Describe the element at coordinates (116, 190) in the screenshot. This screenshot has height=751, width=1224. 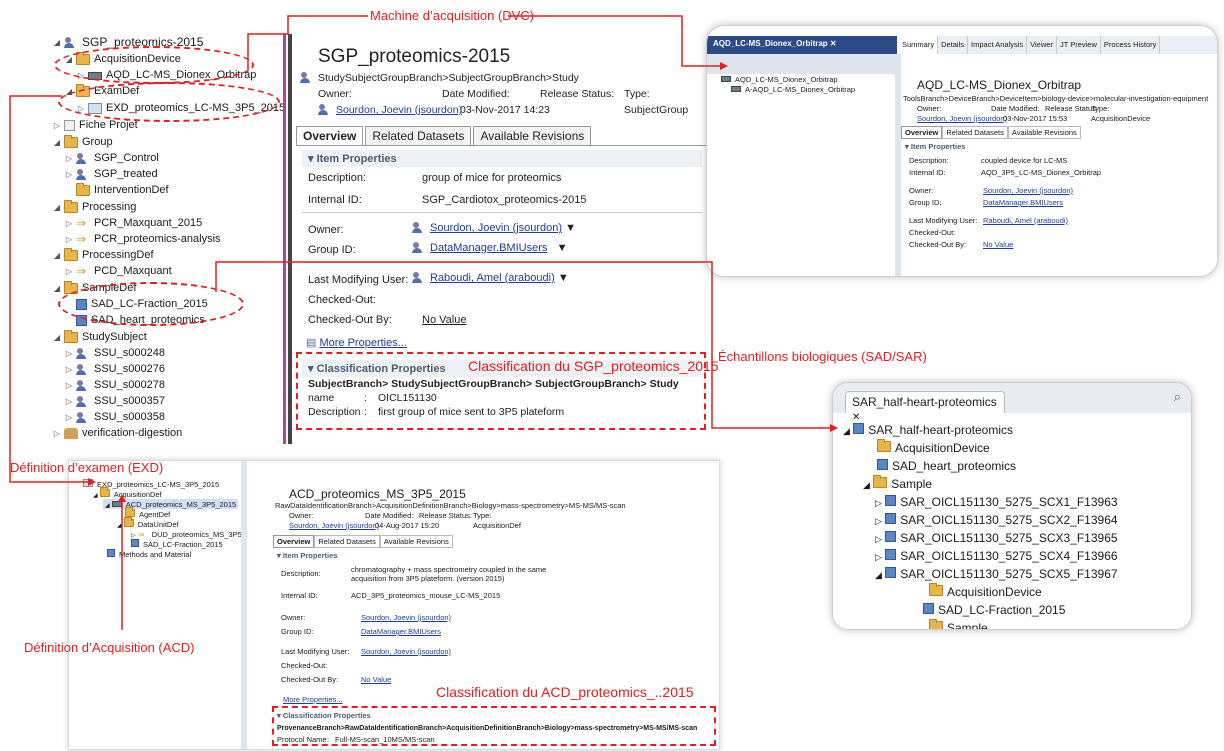
I see `tree-item-interventiondef: InterventionDef` at that location.